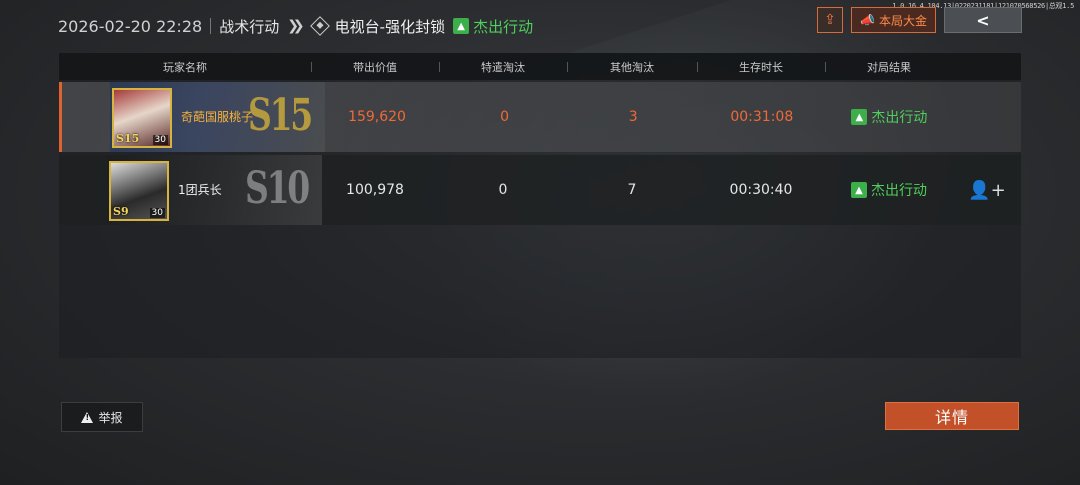 The image size is (1080, 485). I want to click on add-friend-icon: 👤+, so click(987, 190).